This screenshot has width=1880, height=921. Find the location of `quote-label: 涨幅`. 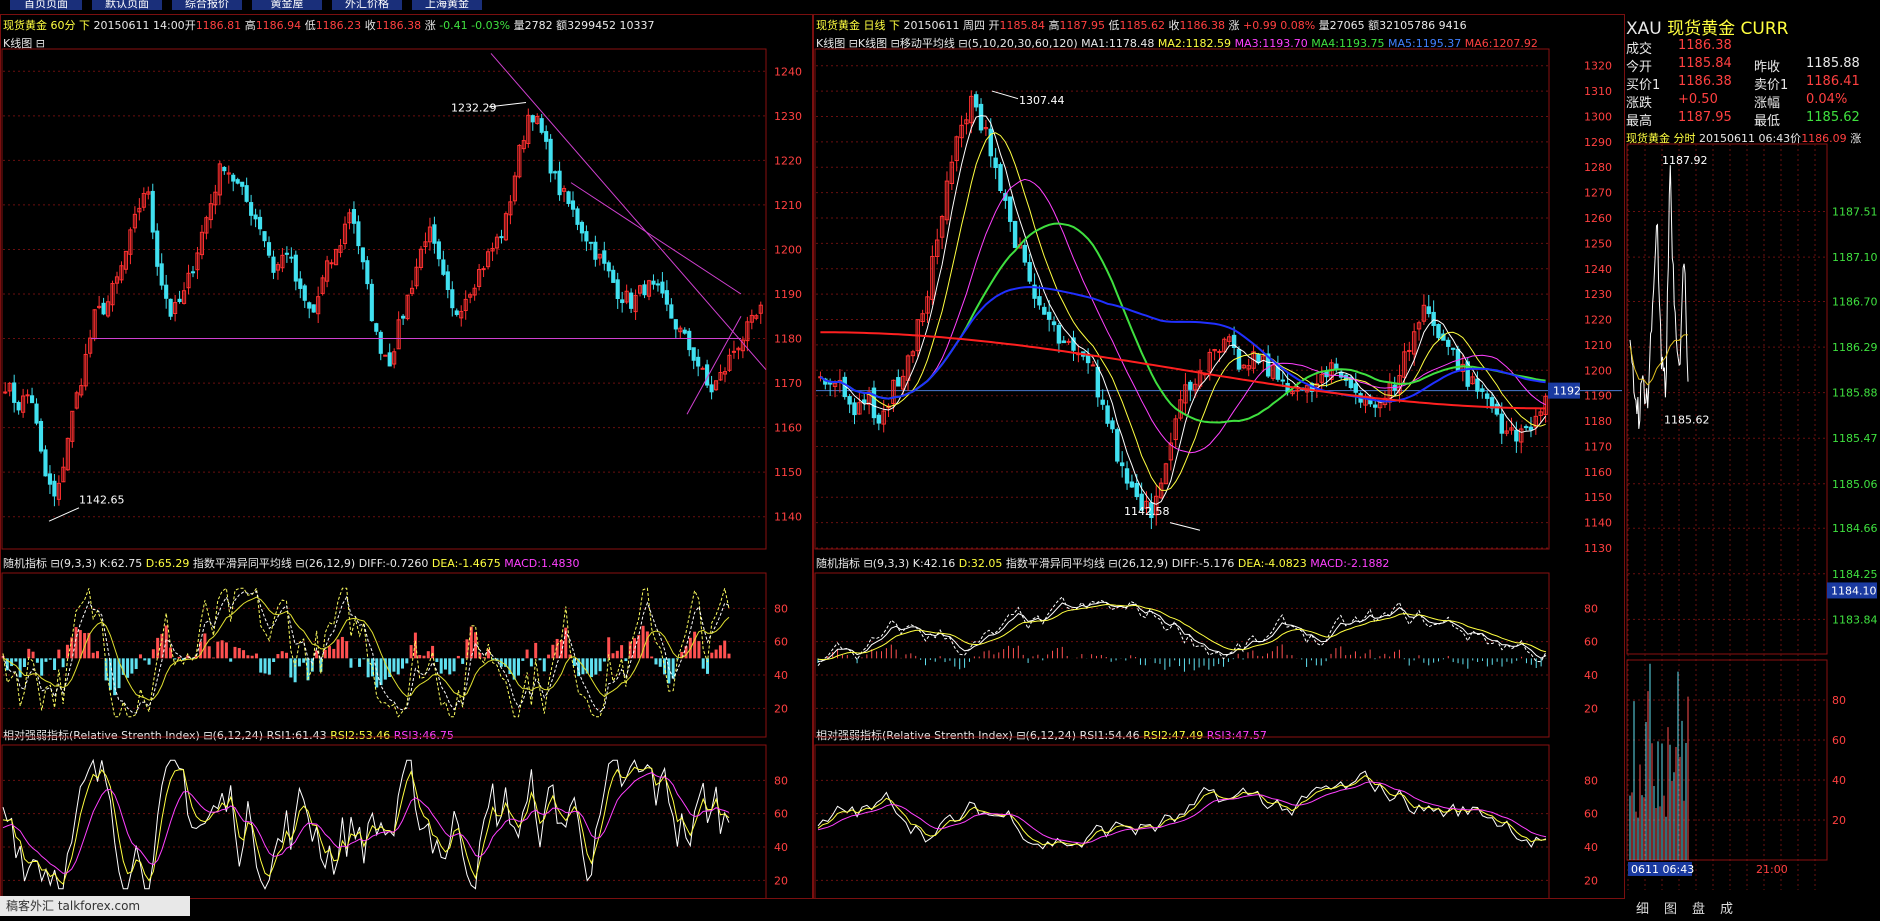

quote-label: 涨幅 is located at coordinates (1767, 103).